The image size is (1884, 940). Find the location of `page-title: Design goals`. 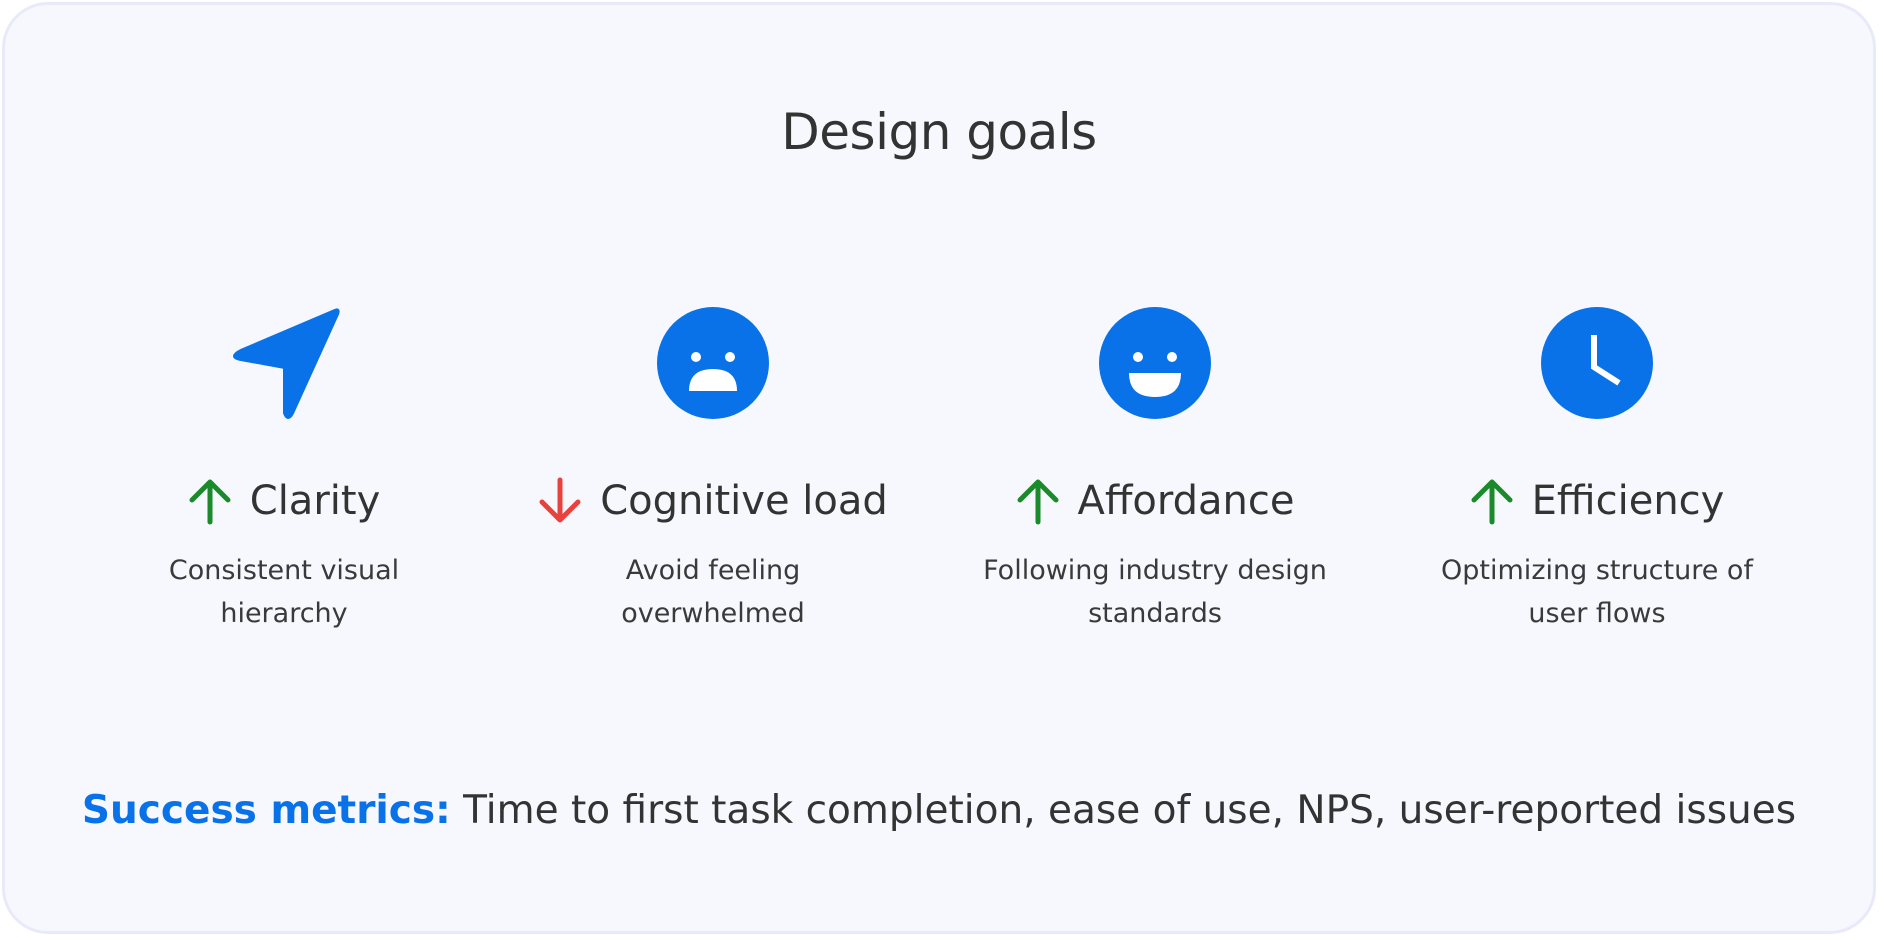

page-title: Design goals is located at coordinates (939, 132).